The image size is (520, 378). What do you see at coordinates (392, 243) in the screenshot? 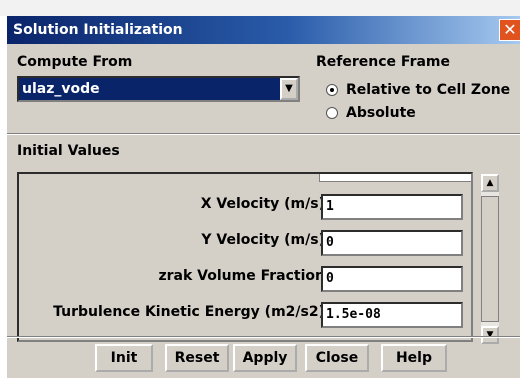
I see `y-velocity-input: 0` at bounding box center [392, 243].